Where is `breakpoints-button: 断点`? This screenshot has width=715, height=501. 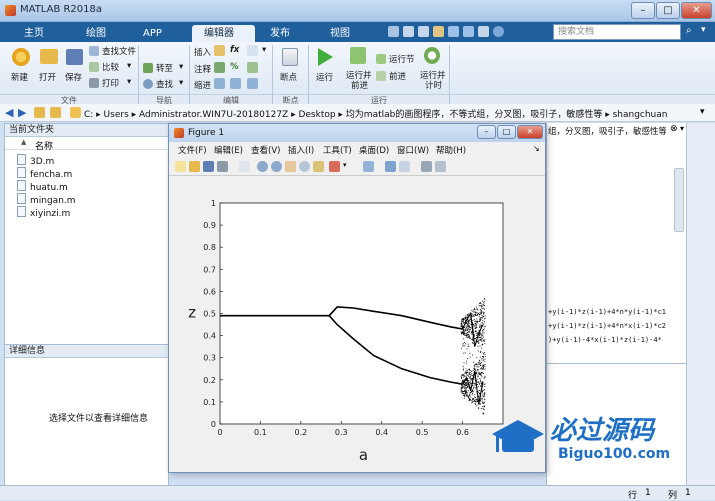
breakpoints-button: 断点 is located at coordinates (290, 68).